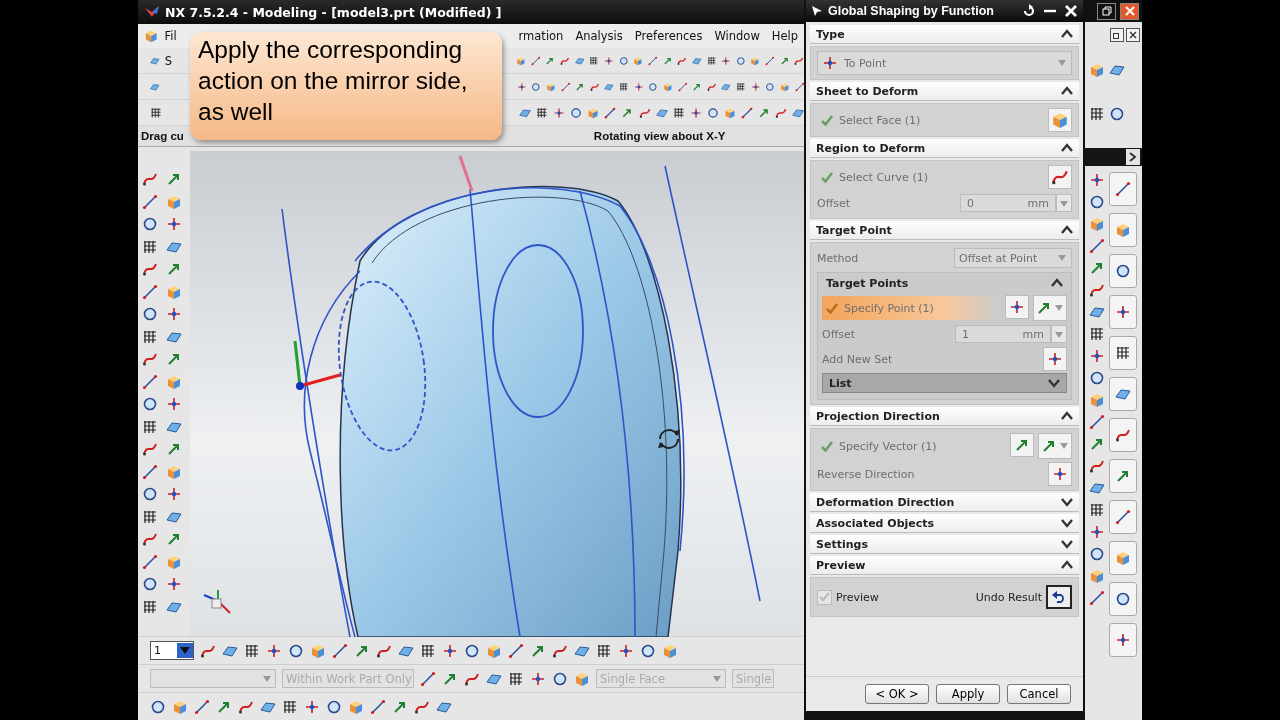 The image size is (1280, 720). I want to click on preview-checkbox: Preview, so click(848, 597).